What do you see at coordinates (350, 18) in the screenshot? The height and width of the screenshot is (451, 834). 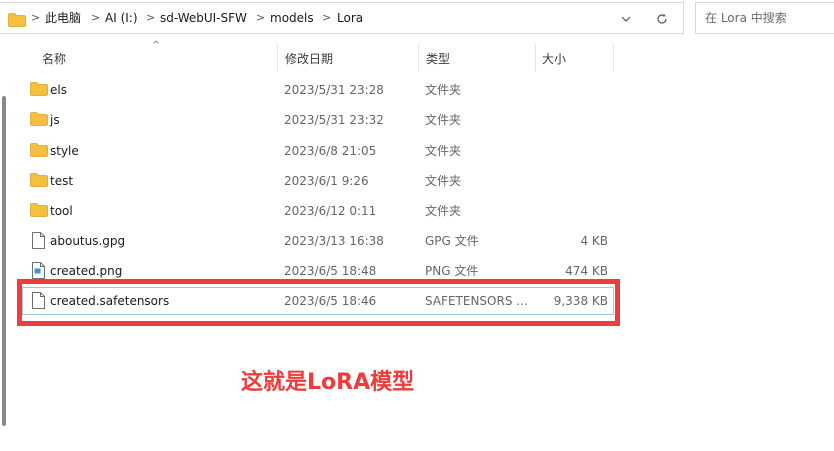 I see `breadcrumb-lora: Lora` at bounding box center [350, 18].